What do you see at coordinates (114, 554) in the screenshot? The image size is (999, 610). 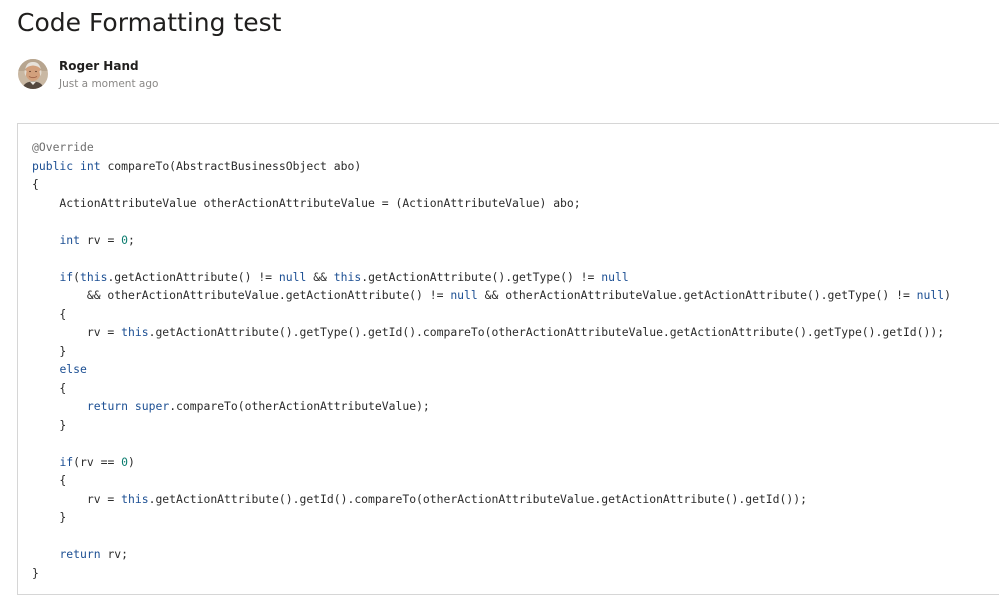 I see `code-text: rv;` at bounding box center [114, 554].